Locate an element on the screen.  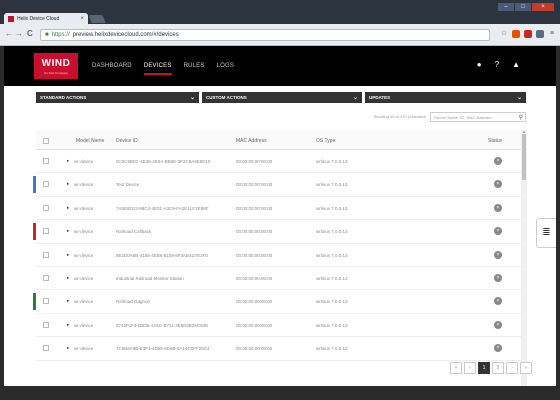
cell-device-id: 9E2D0A6B-4158-4EB6-8109-6F3AB4D7E2F0 is located at coordinates (174, 255).